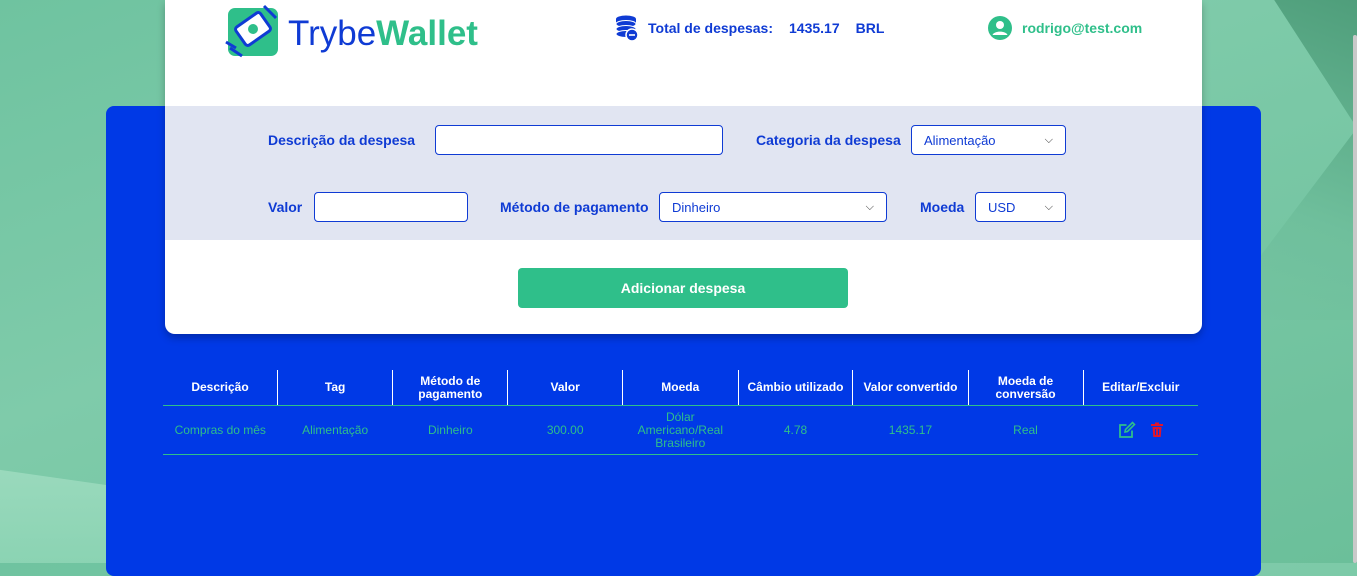 The image size is (1357, 576). What do you see at coordinates (1000, 28) in the screenshot?
I see `user-avatar-icon` at bounding box center [1000, 28].